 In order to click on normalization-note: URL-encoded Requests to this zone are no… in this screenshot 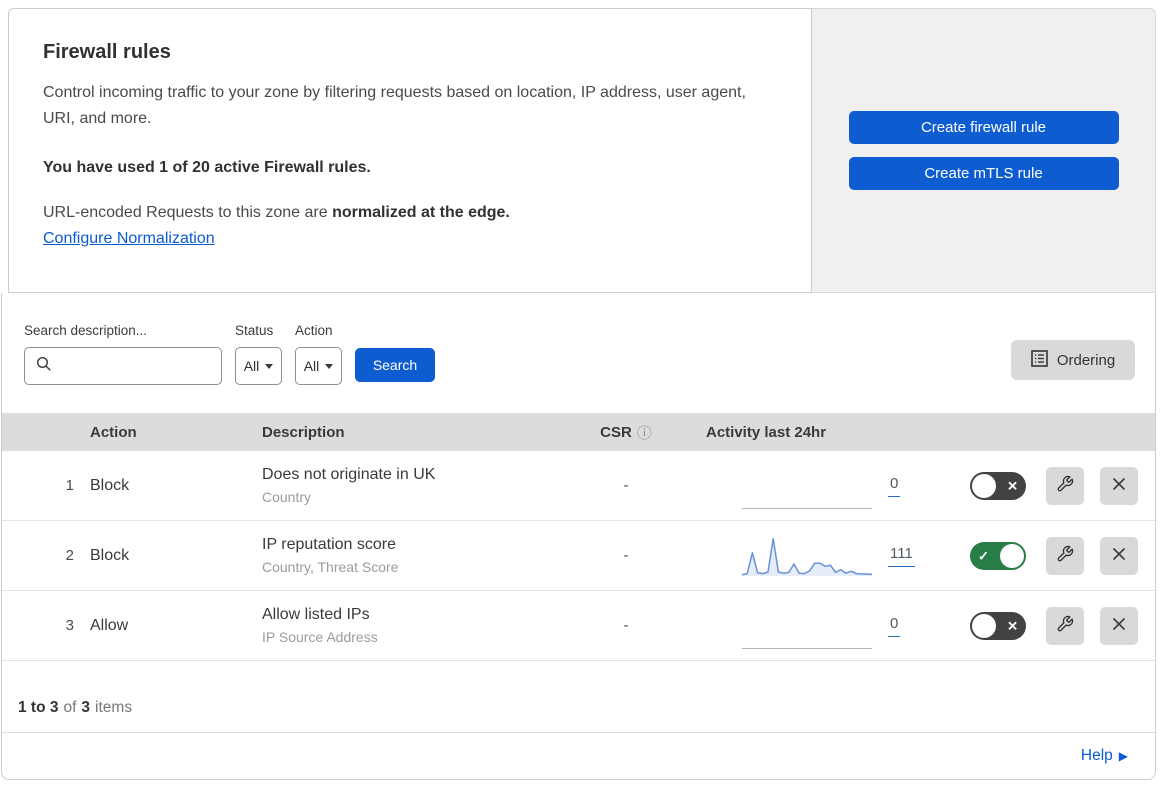, I will do `click(410, 213)`.